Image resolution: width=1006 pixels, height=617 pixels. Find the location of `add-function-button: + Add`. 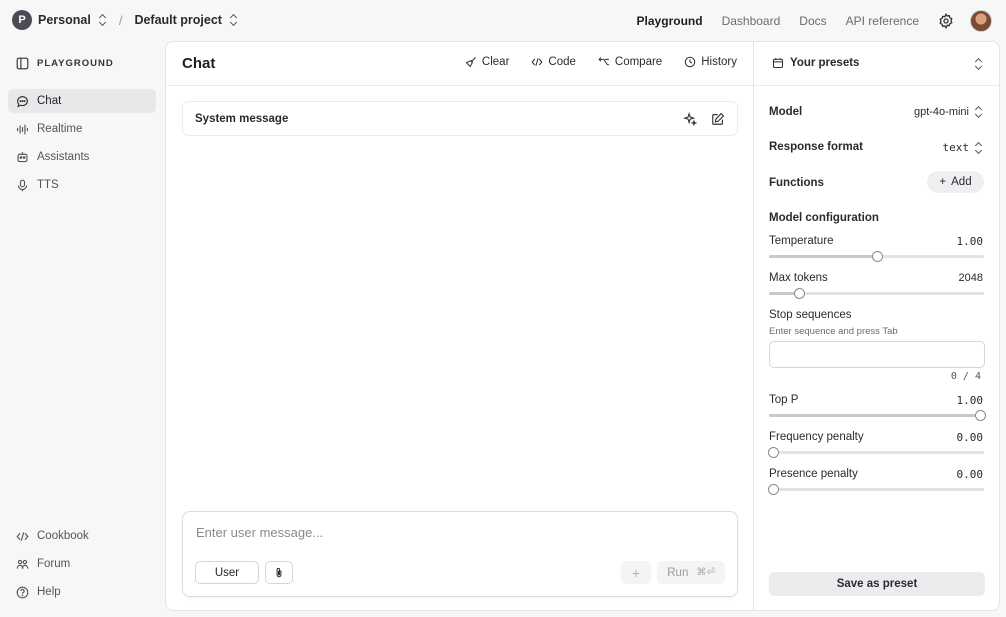

add-function-button: + Add is located at coordinates (955, 182).